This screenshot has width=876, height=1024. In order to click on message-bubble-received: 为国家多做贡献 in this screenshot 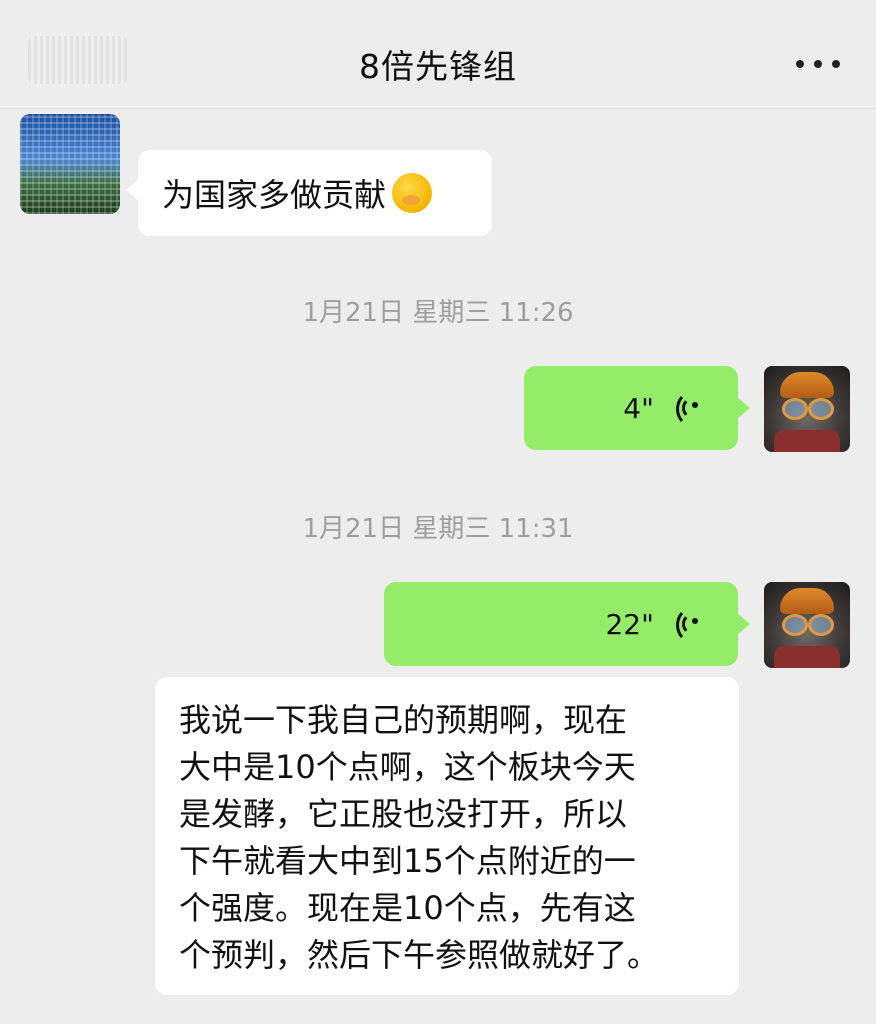, I will do `click(309, 193)`.